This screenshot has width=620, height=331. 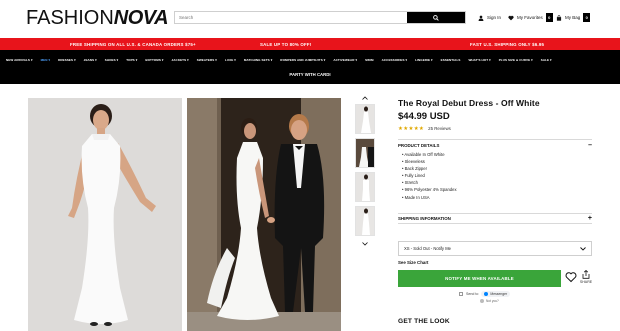 I want to click on nav-item-essentials: ESSENTIALS, so click(x=451, y=60).